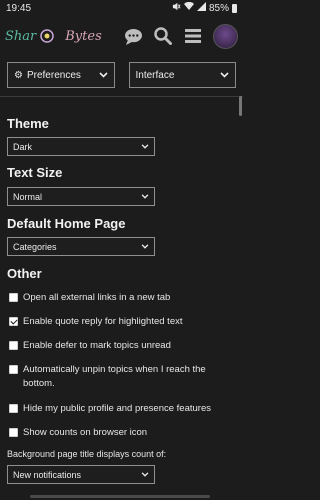 The height and width of the screenshot is (500, 320). I want to click on theme-title: Theme, so click(28, 123).